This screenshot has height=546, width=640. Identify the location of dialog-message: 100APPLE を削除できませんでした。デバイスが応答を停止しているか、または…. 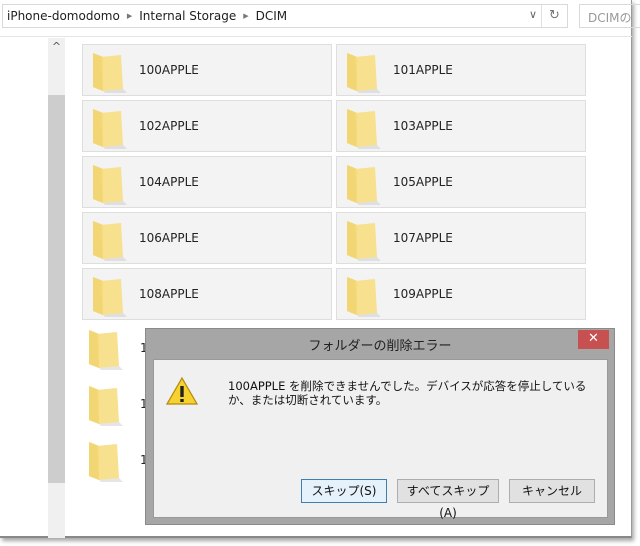
(407, 393).